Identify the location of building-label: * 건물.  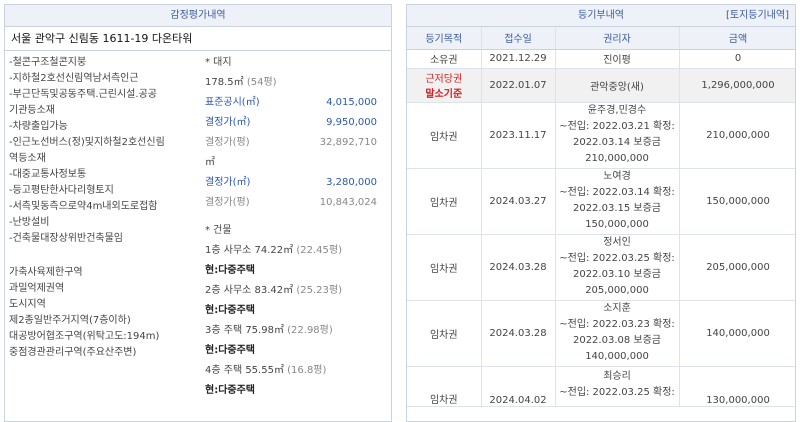
(218, 230).